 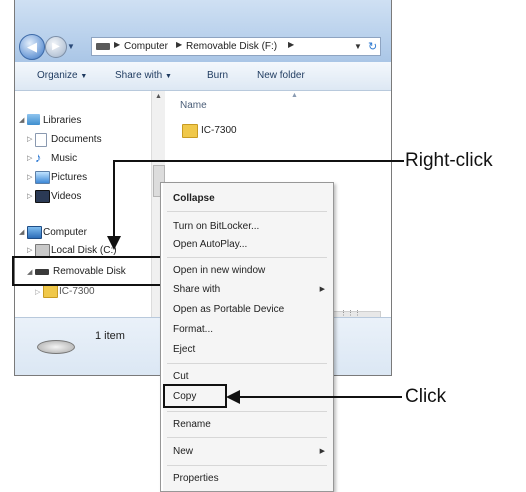 I want to click on forward-arrow-icon: ▶, so click(x=56, y=46).